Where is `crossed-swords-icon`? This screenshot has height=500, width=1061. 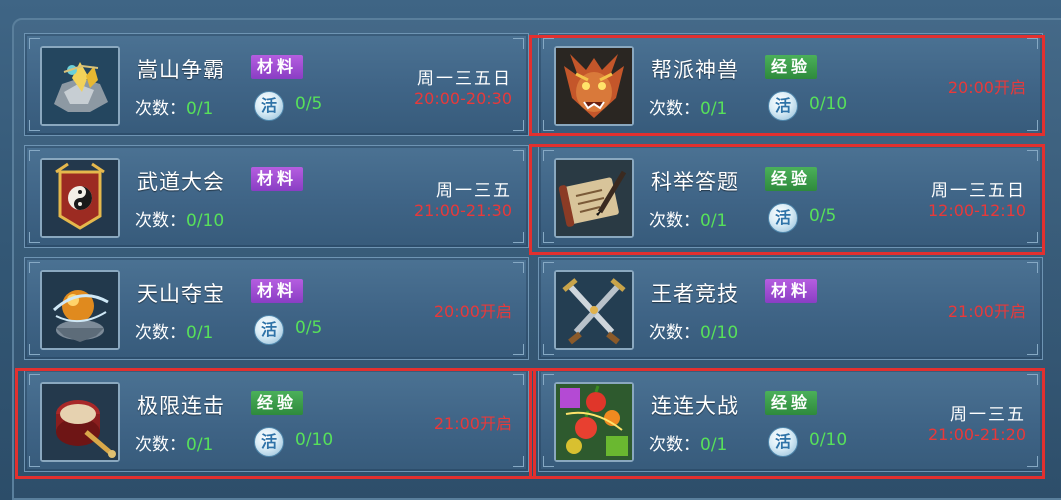 crossed-swords-icon is located at coordinates (594, 310).